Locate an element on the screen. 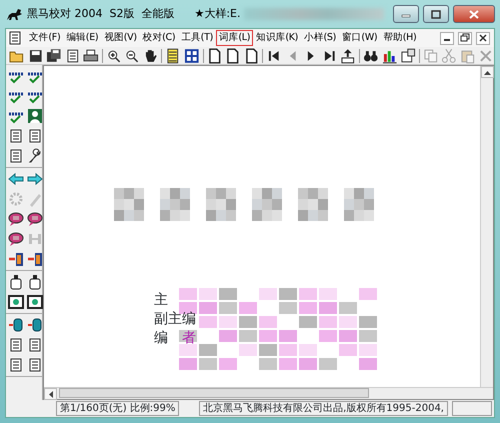 The height and width of the screenshot is (423, 500). menu-item: 小样(S) is located at coordinates (320, 38).